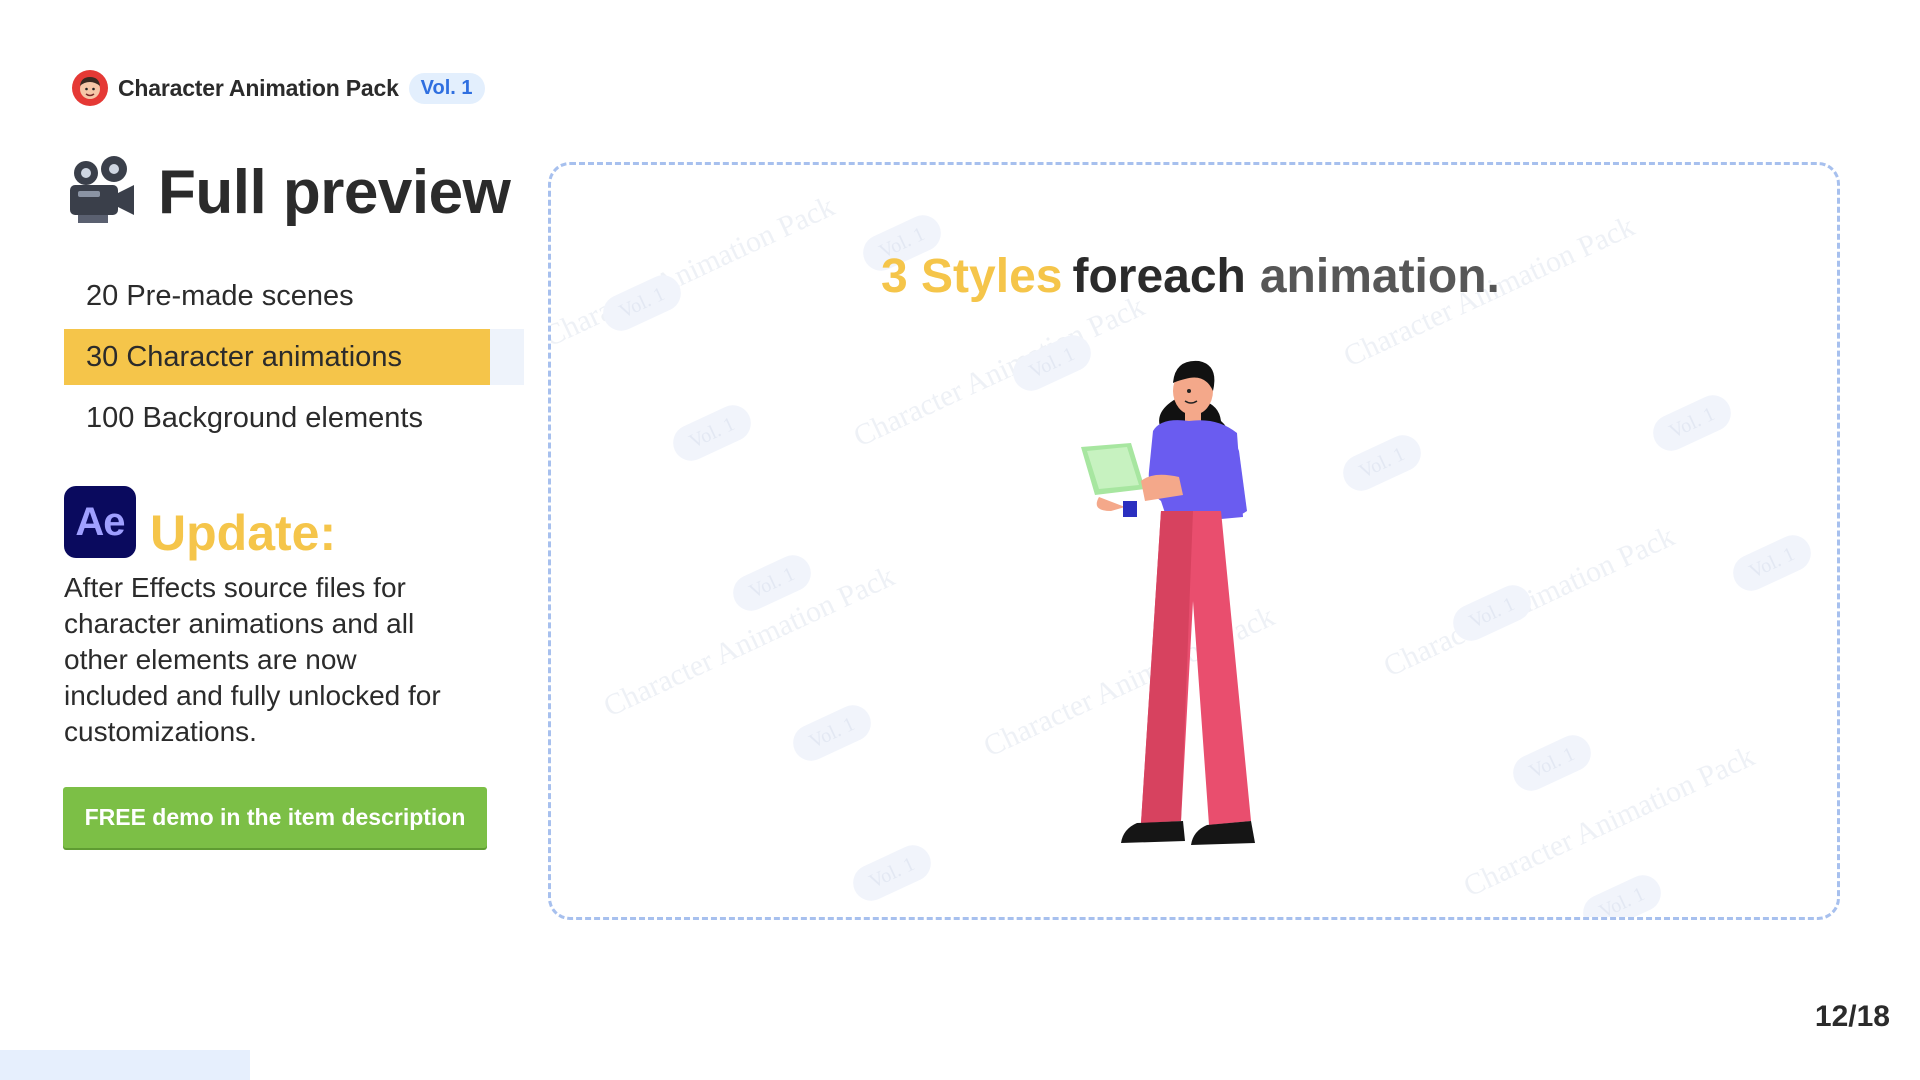 This screenshot has width=1920, height=1080. I want to click on feature-item-background-elements: 100 Background elements, so click(277, 418).